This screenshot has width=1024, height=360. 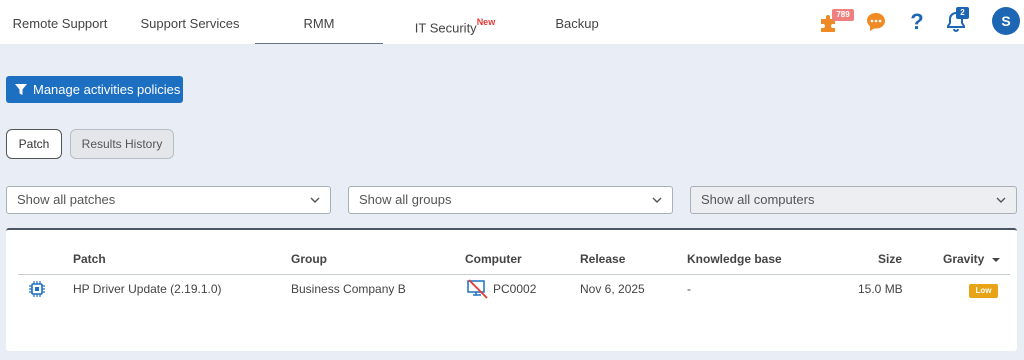 I want to click on cell-patch: HP Driver Update (2.19.1.0), so click(x=147, y=289).